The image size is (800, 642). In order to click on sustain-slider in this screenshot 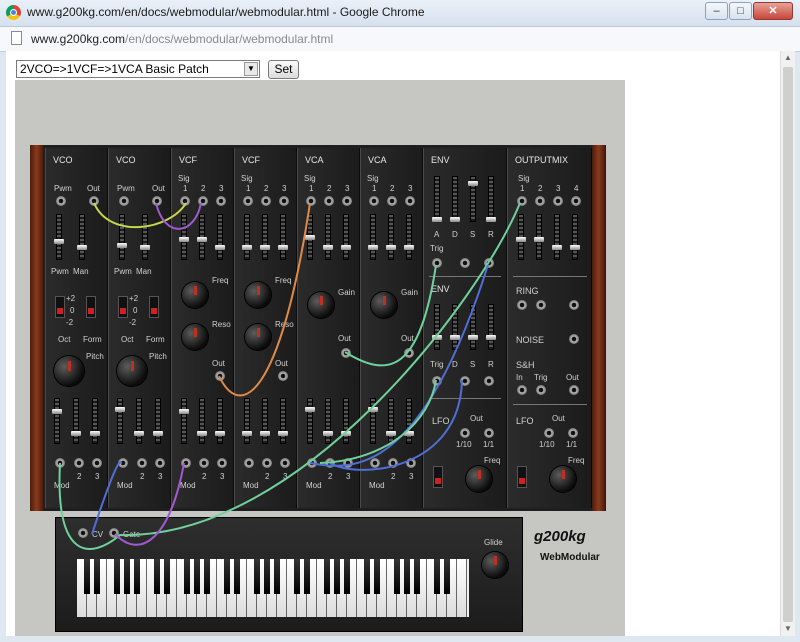, I will do `click(473, 199)`.